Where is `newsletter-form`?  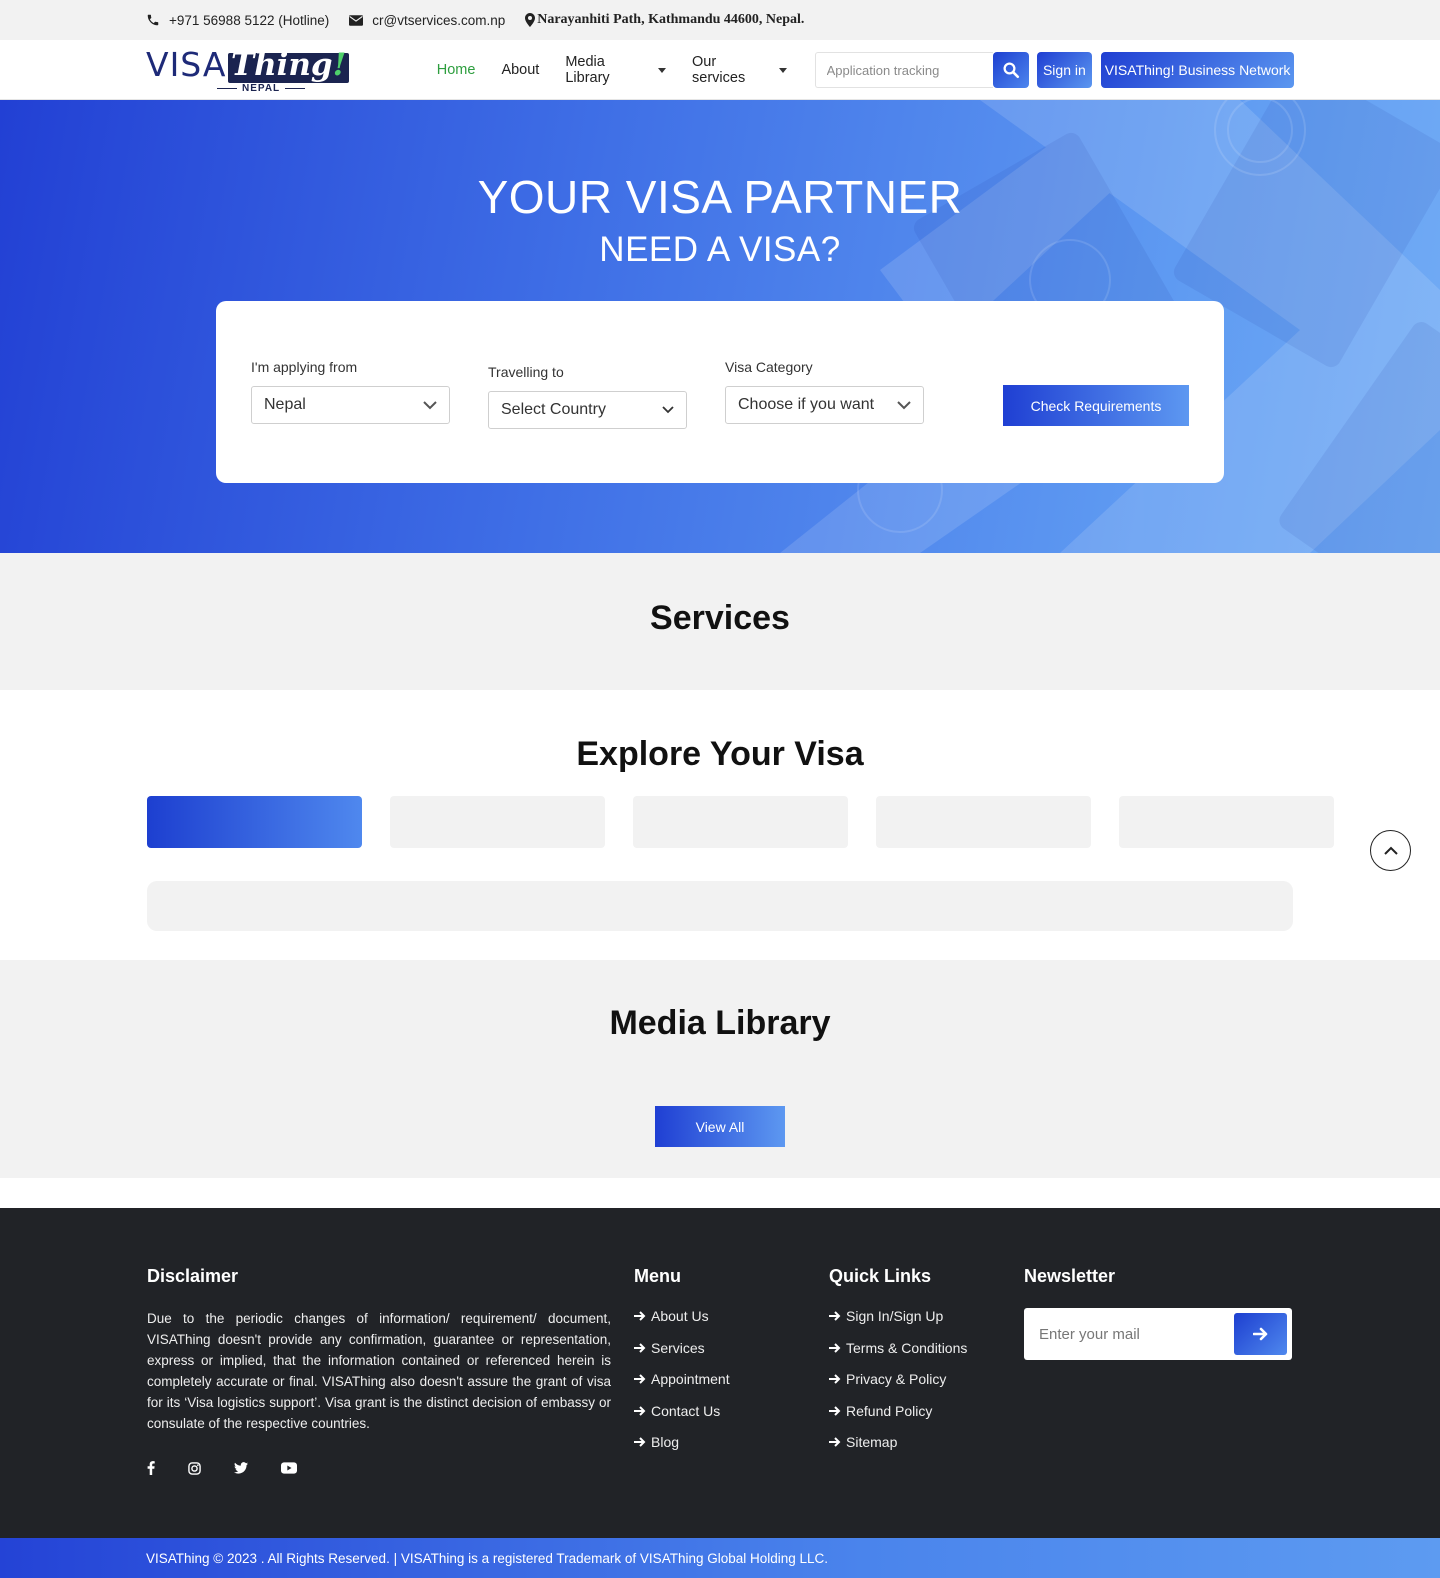
newsletter-form is located at coordinates (1158, 1334).